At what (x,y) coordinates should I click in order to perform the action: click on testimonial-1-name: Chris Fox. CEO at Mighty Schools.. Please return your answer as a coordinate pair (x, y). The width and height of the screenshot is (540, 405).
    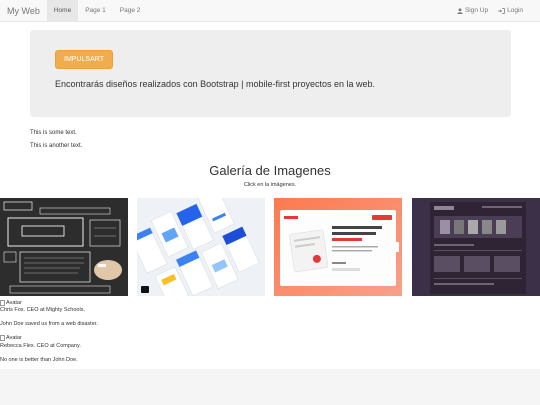
    Looking at the image, I should click on (42, 310).